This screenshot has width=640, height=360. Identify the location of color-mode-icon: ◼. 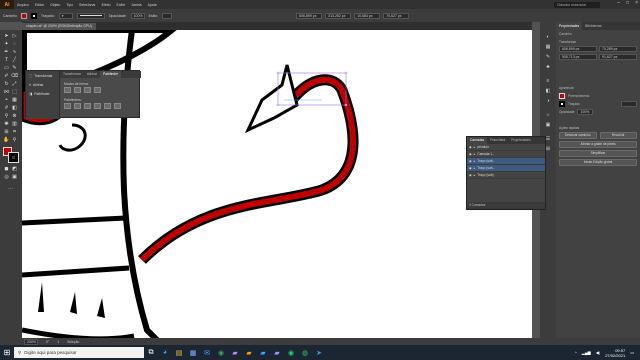
(6, 169).